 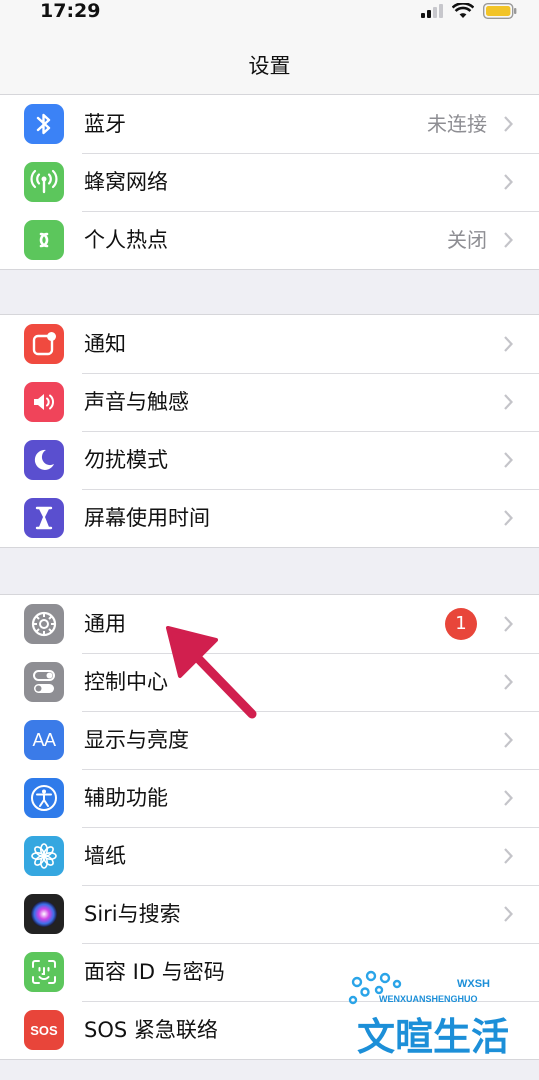 What do you see at coordinates (132, 914) in the screenshot?
I see `settings-row-label: Siri与搜索` at bounding box center [132, 914].